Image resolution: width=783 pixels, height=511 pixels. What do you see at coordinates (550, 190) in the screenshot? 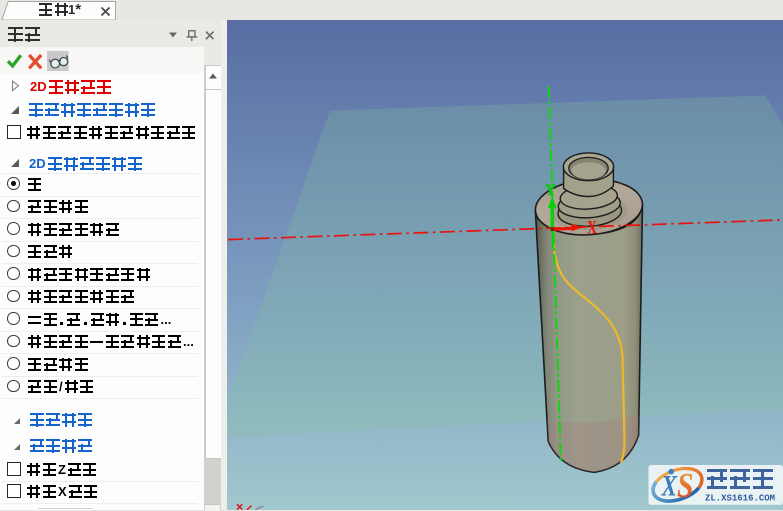
I see `svg-text: Y` at bounding box center [550, 190].